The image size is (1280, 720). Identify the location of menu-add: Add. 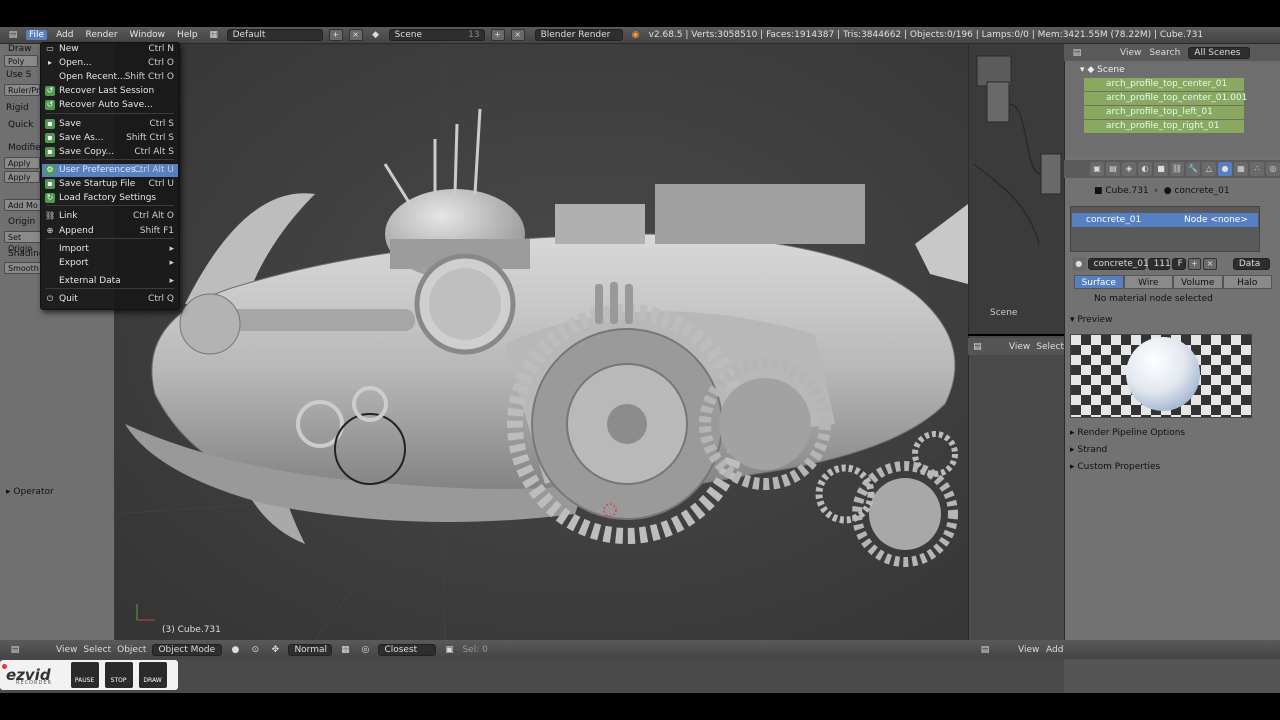
(64, 35).